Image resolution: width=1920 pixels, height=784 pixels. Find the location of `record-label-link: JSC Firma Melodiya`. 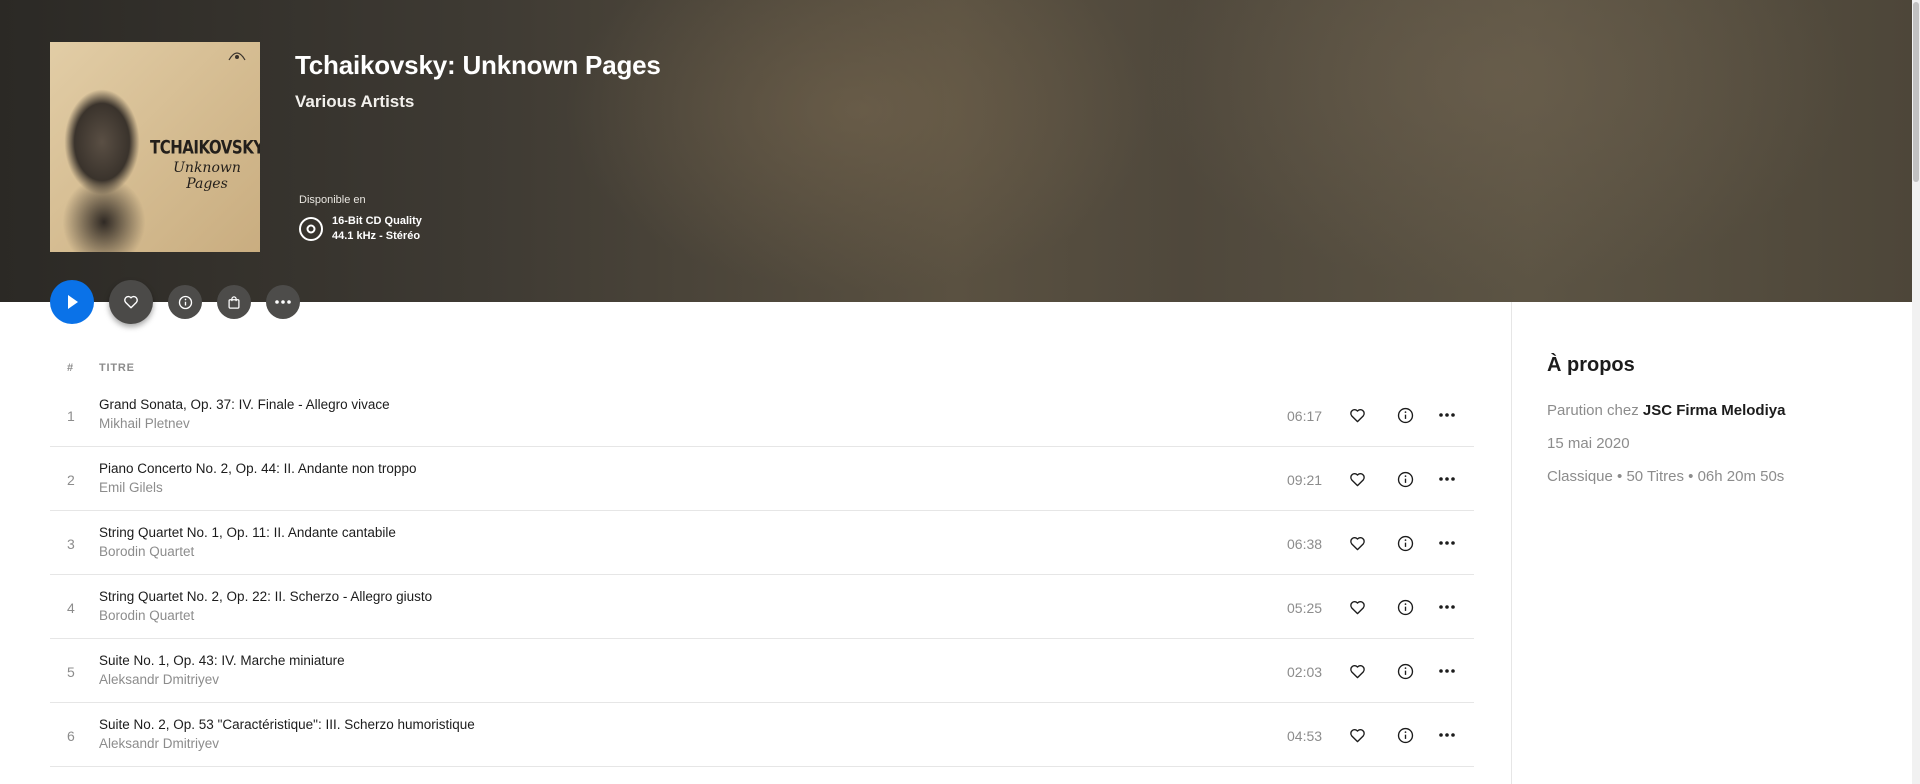

record-label-link: JSC Firma Melodiya is located at coordinates (1714, 410).